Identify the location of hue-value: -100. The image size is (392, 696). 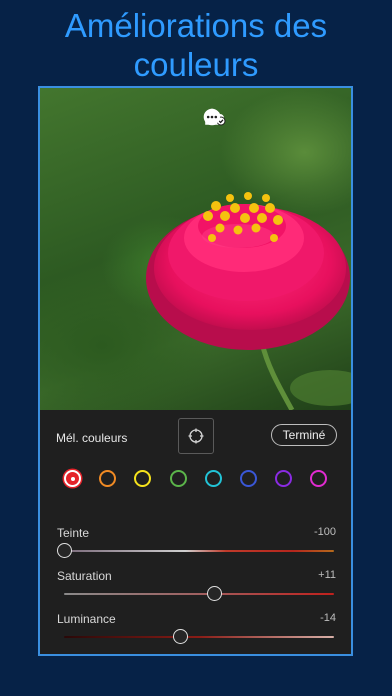
(324, 532).